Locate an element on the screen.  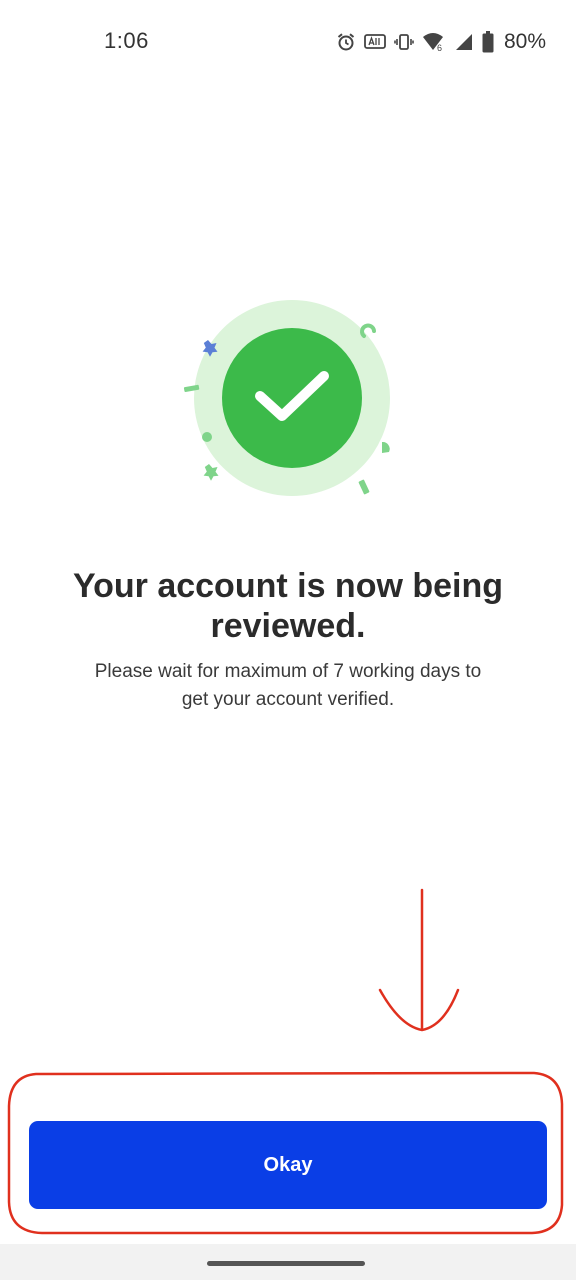
confetti-star-green is located at coordinates (211, 472).